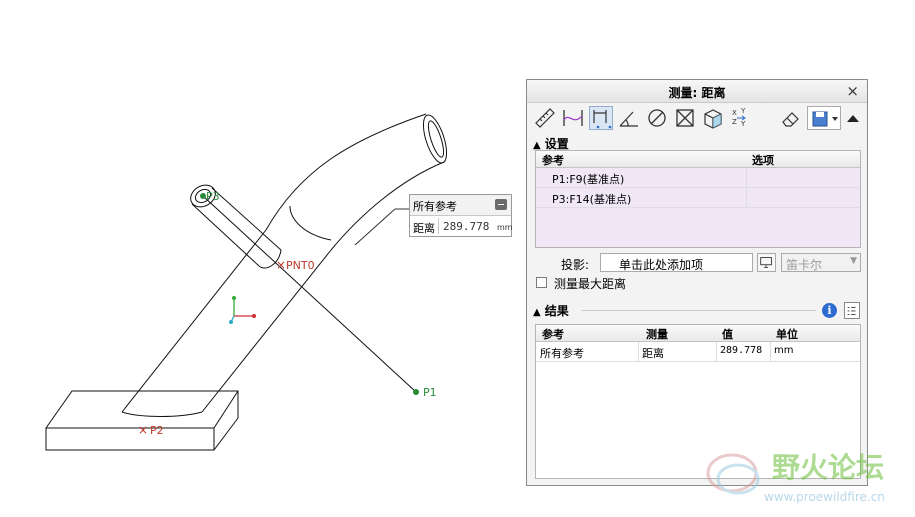 Image resolution: width=915 pixels, height=517 pixels. I want to click on results-row-unit: mm, so click(784, 350).